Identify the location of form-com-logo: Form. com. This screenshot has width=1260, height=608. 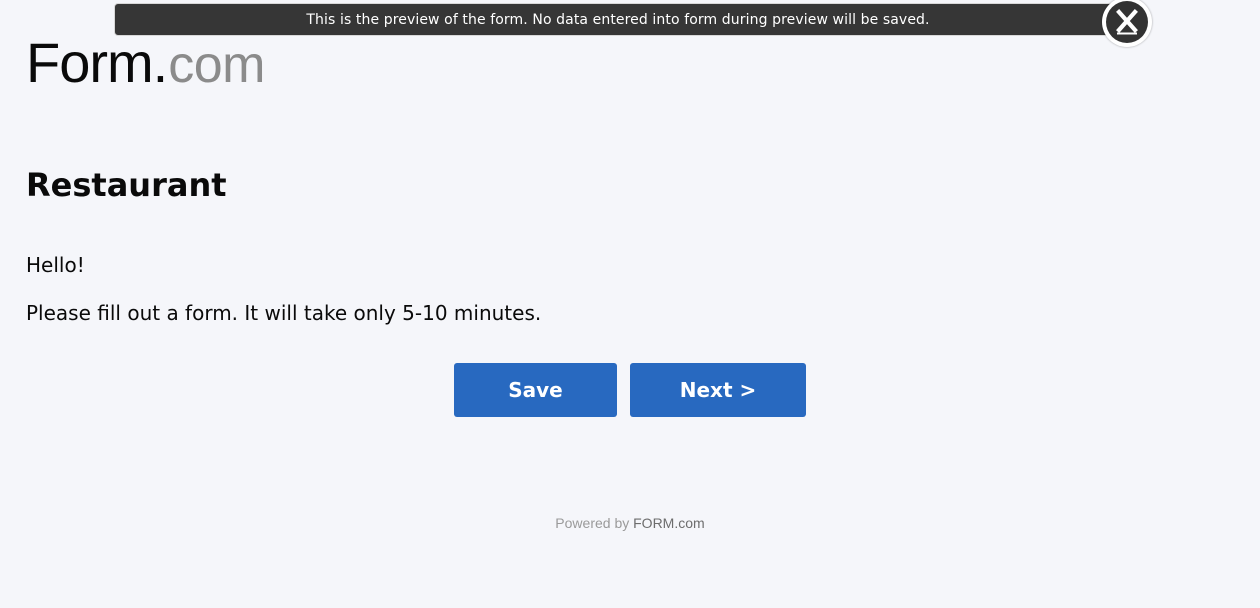
(145, 63).